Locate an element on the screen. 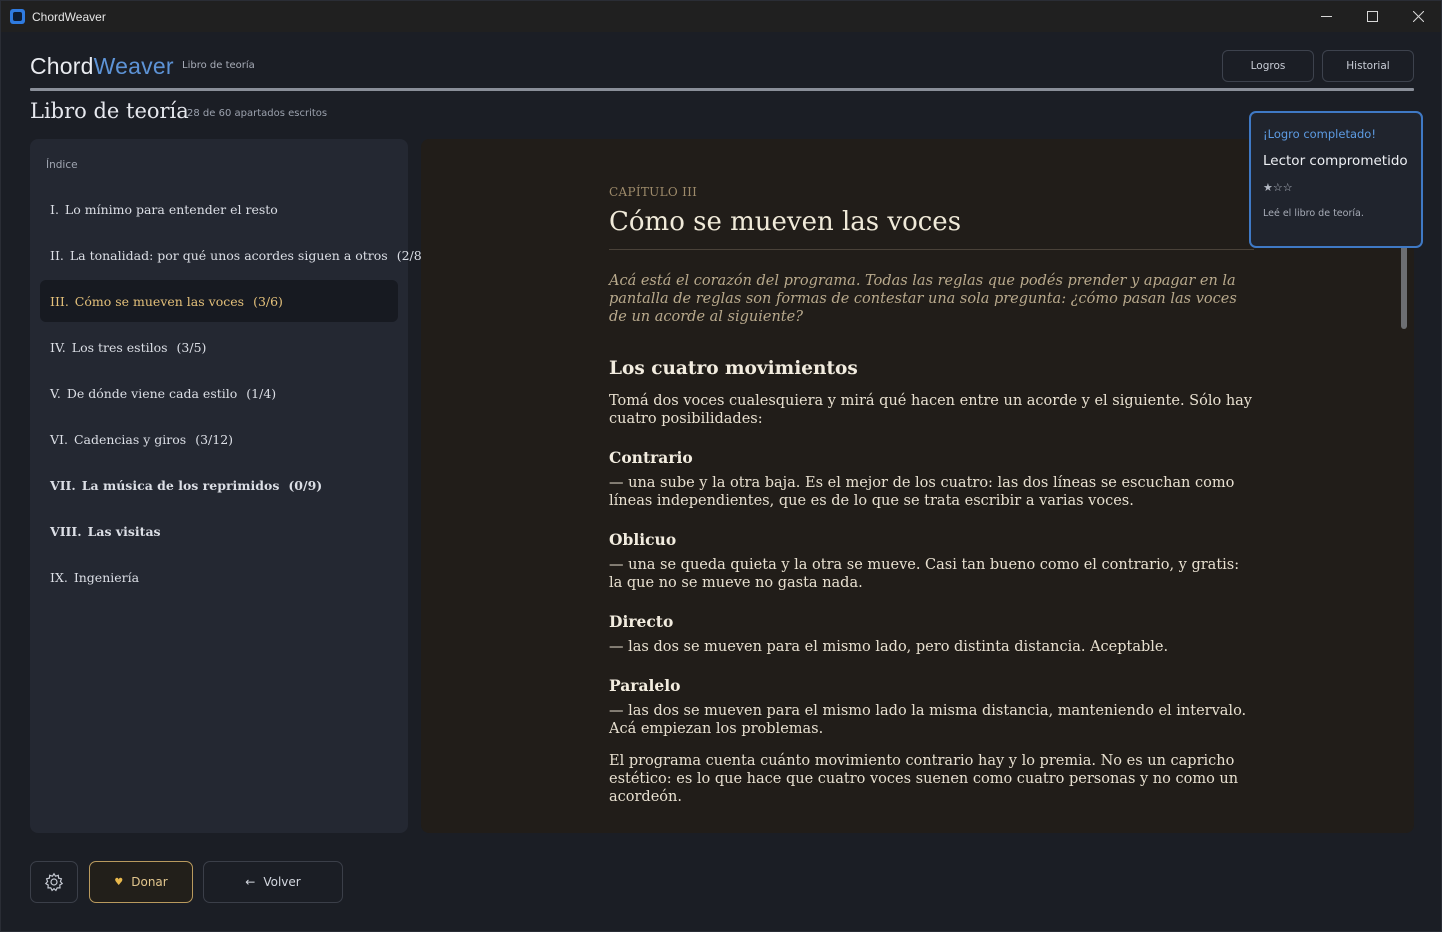  chapter-number: IX. is located at coordinates (59, 577).